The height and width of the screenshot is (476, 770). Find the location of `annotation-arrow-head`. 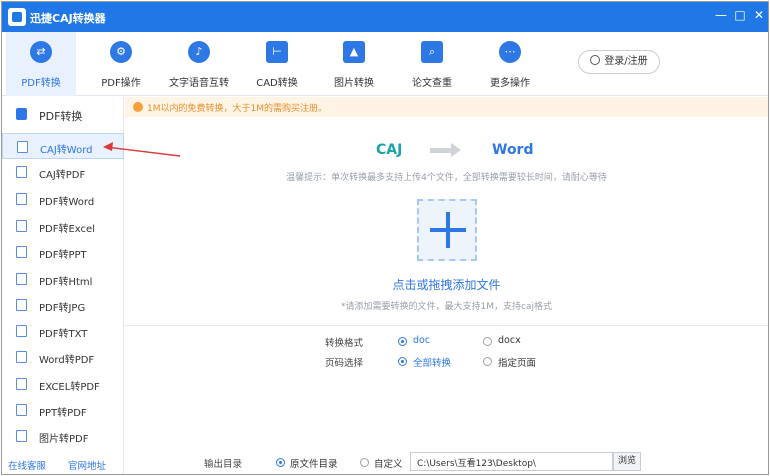

annotation-arrow-head is located at coordinates (108, 146).